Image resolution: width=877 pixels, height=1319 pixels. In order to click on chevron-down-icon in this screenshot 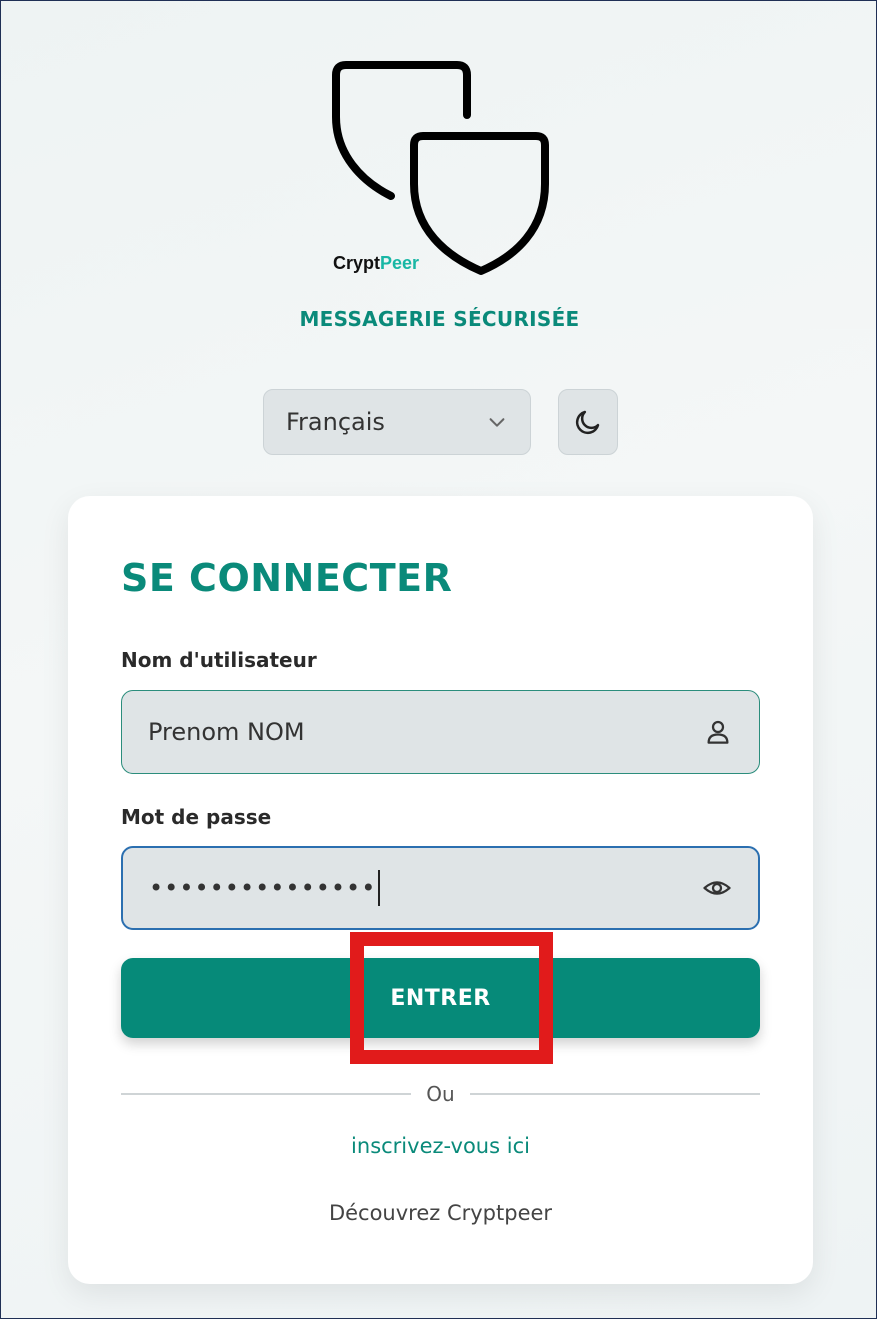, I will do `click(497, 422)`.